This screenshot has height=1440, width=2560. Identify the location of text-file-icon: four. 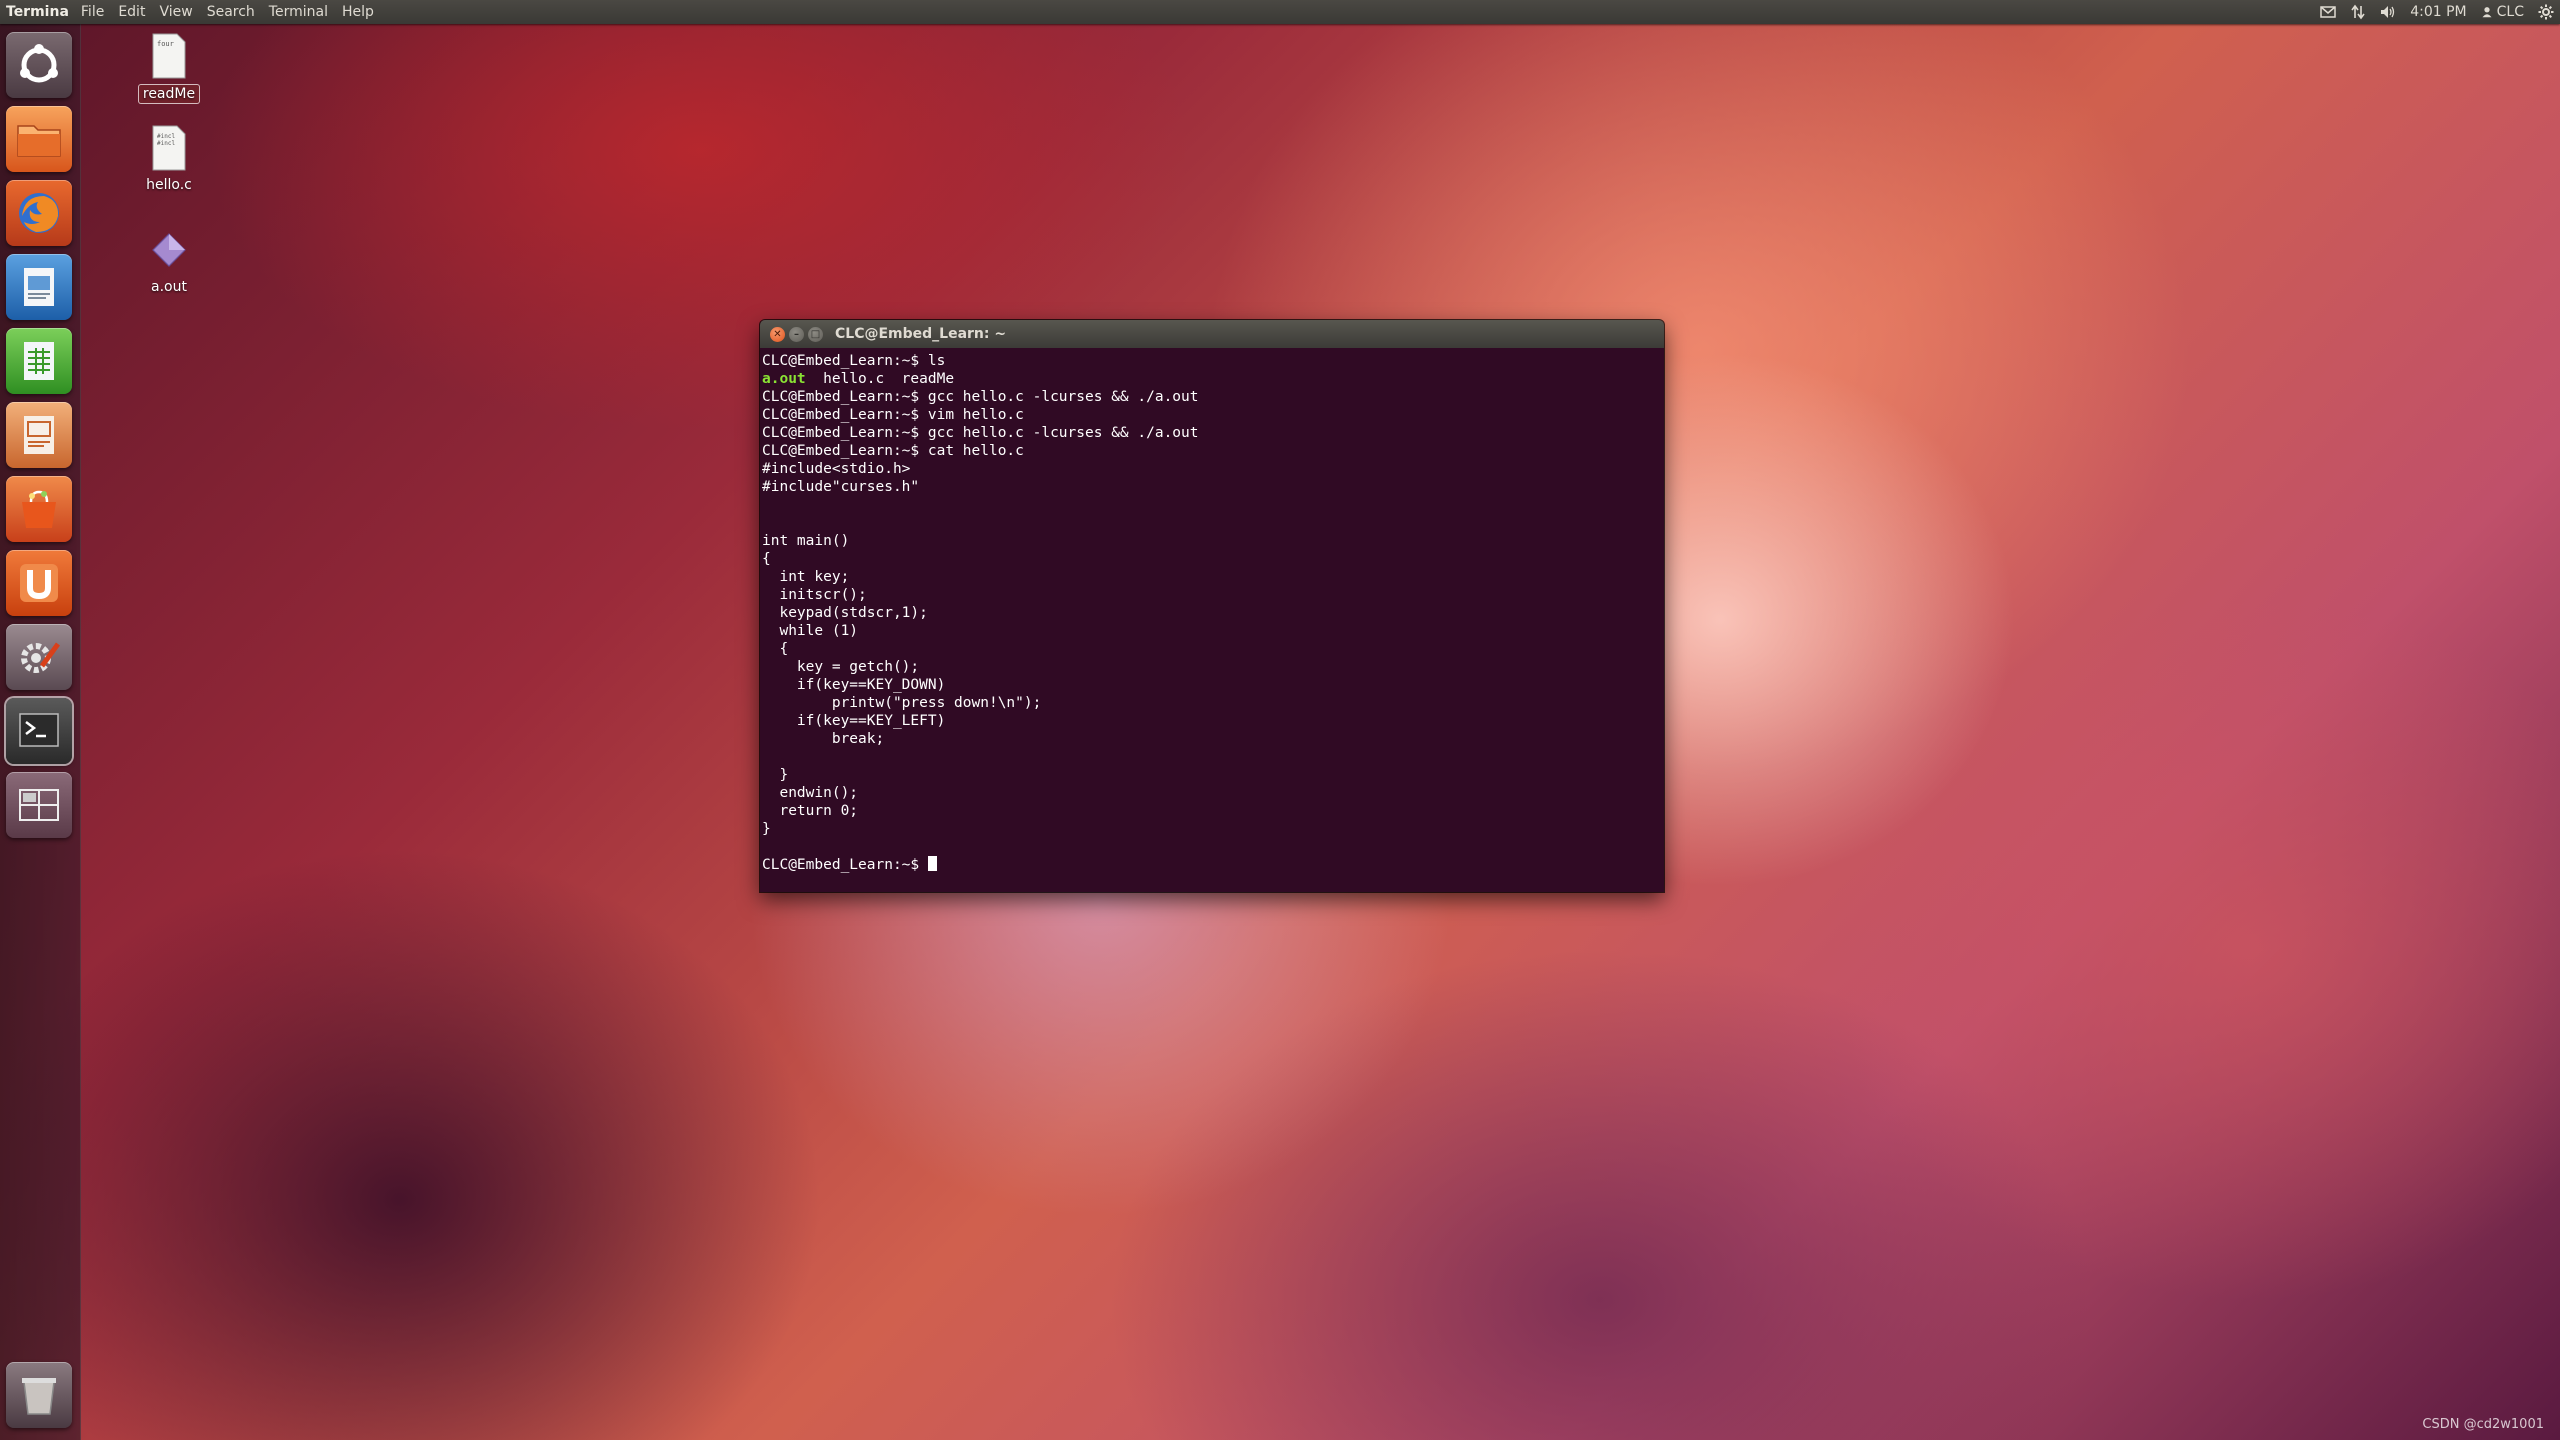
(169, 56).